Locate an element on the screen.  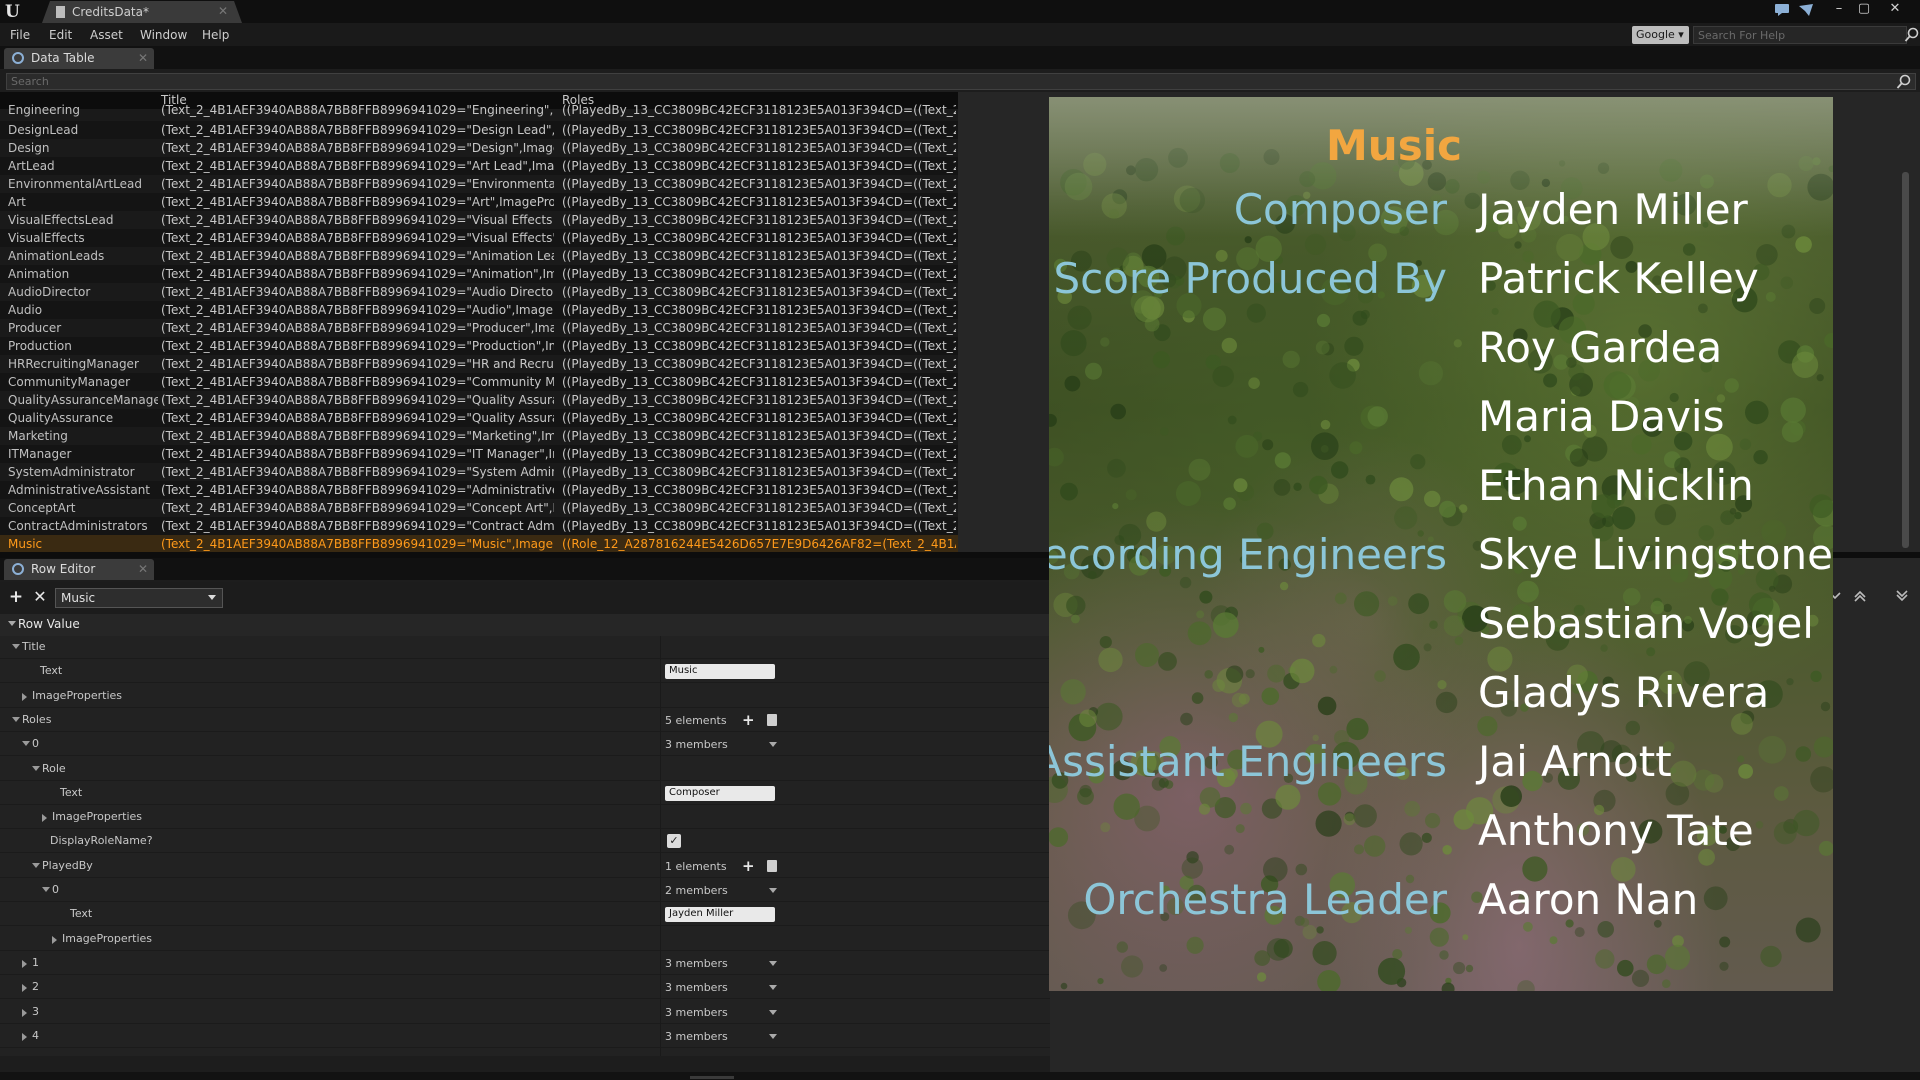
table-search-input: Search is located at coordinates (961, 81).